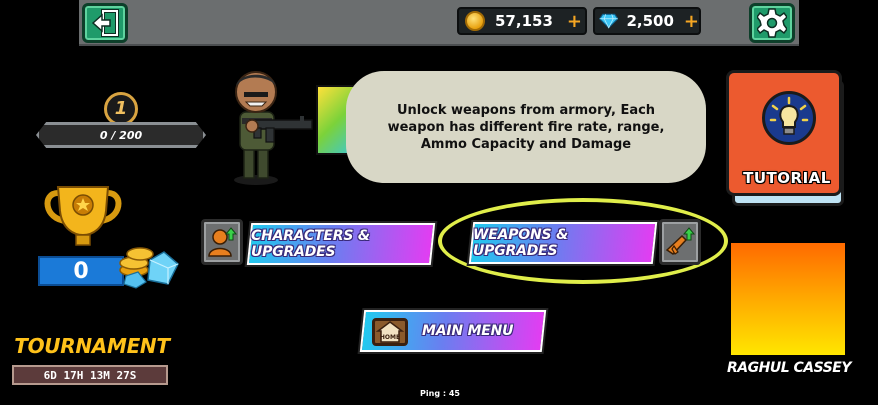 The image size is (878, 405). Describe the element at coordinates (609, 21) in the screenshot. I see `diamond-icon` at that location.